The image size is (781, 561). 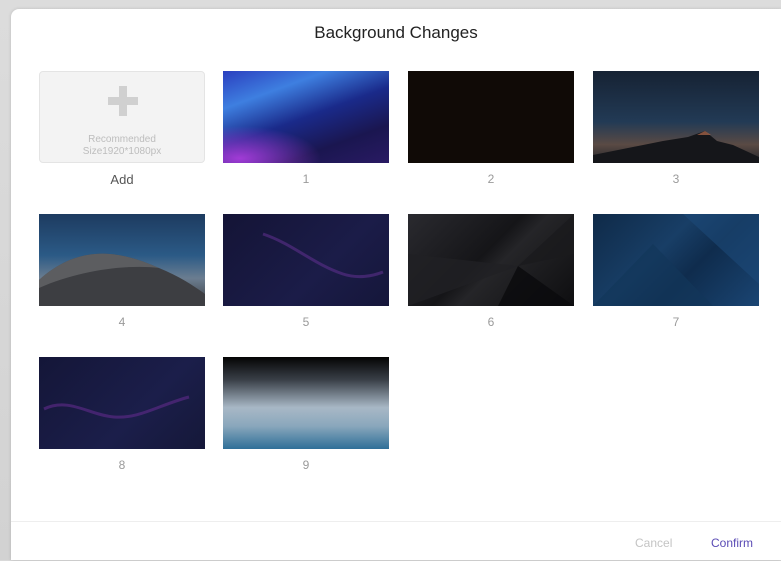 I want to click on background-label-4: 4, so click(x=122, y=322).